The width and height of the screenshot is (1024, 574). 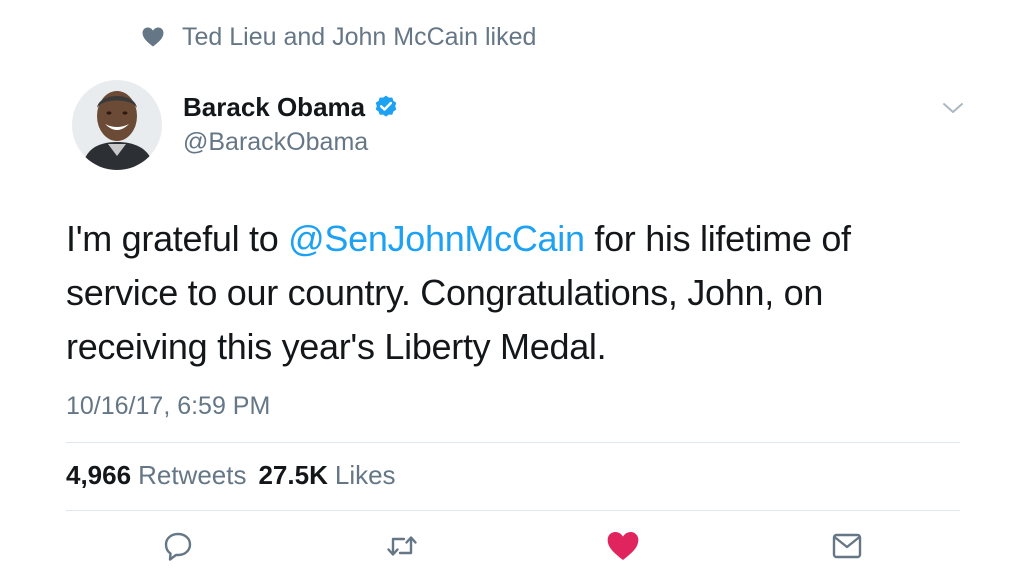 I want to click on direct-message-button, so click(x=847, y=546).